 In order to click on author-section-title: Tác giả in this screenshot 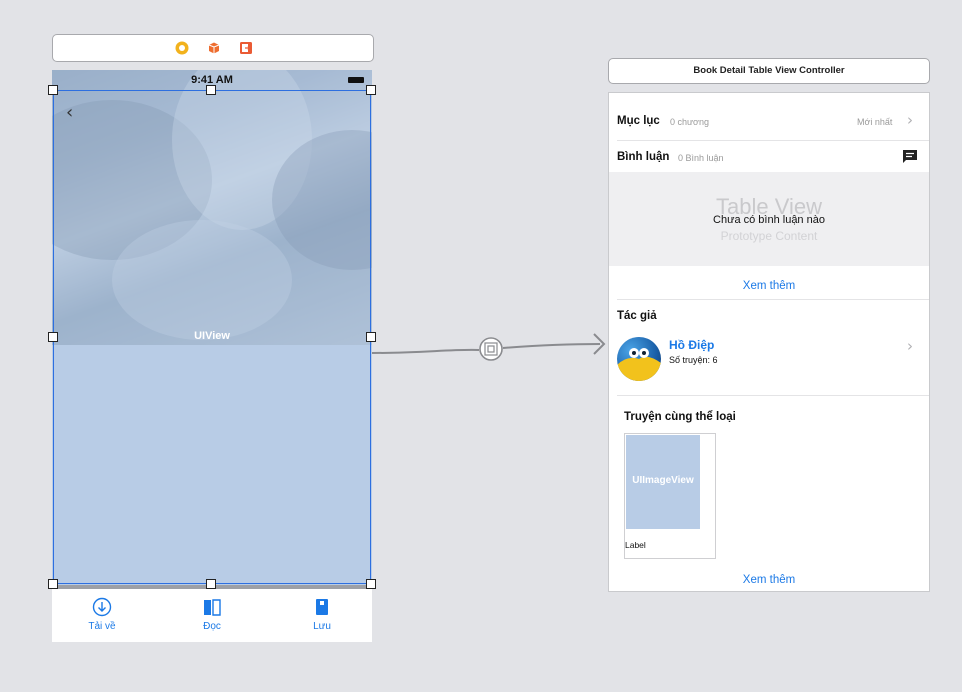, I will do `click(637, 316)`.